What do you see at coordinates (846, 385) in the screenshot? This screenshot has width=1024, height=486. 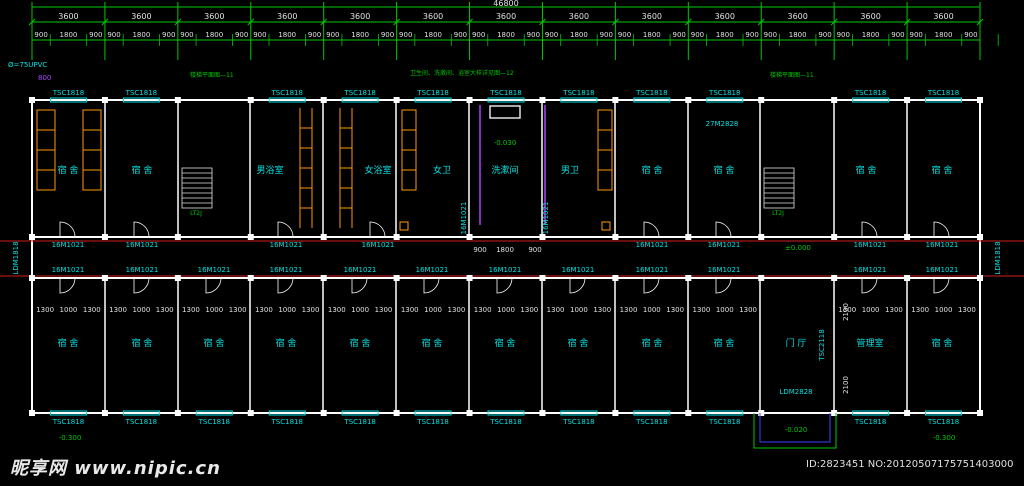 I see `dim-2100-b: 2100` at bounding box center [846, 385].